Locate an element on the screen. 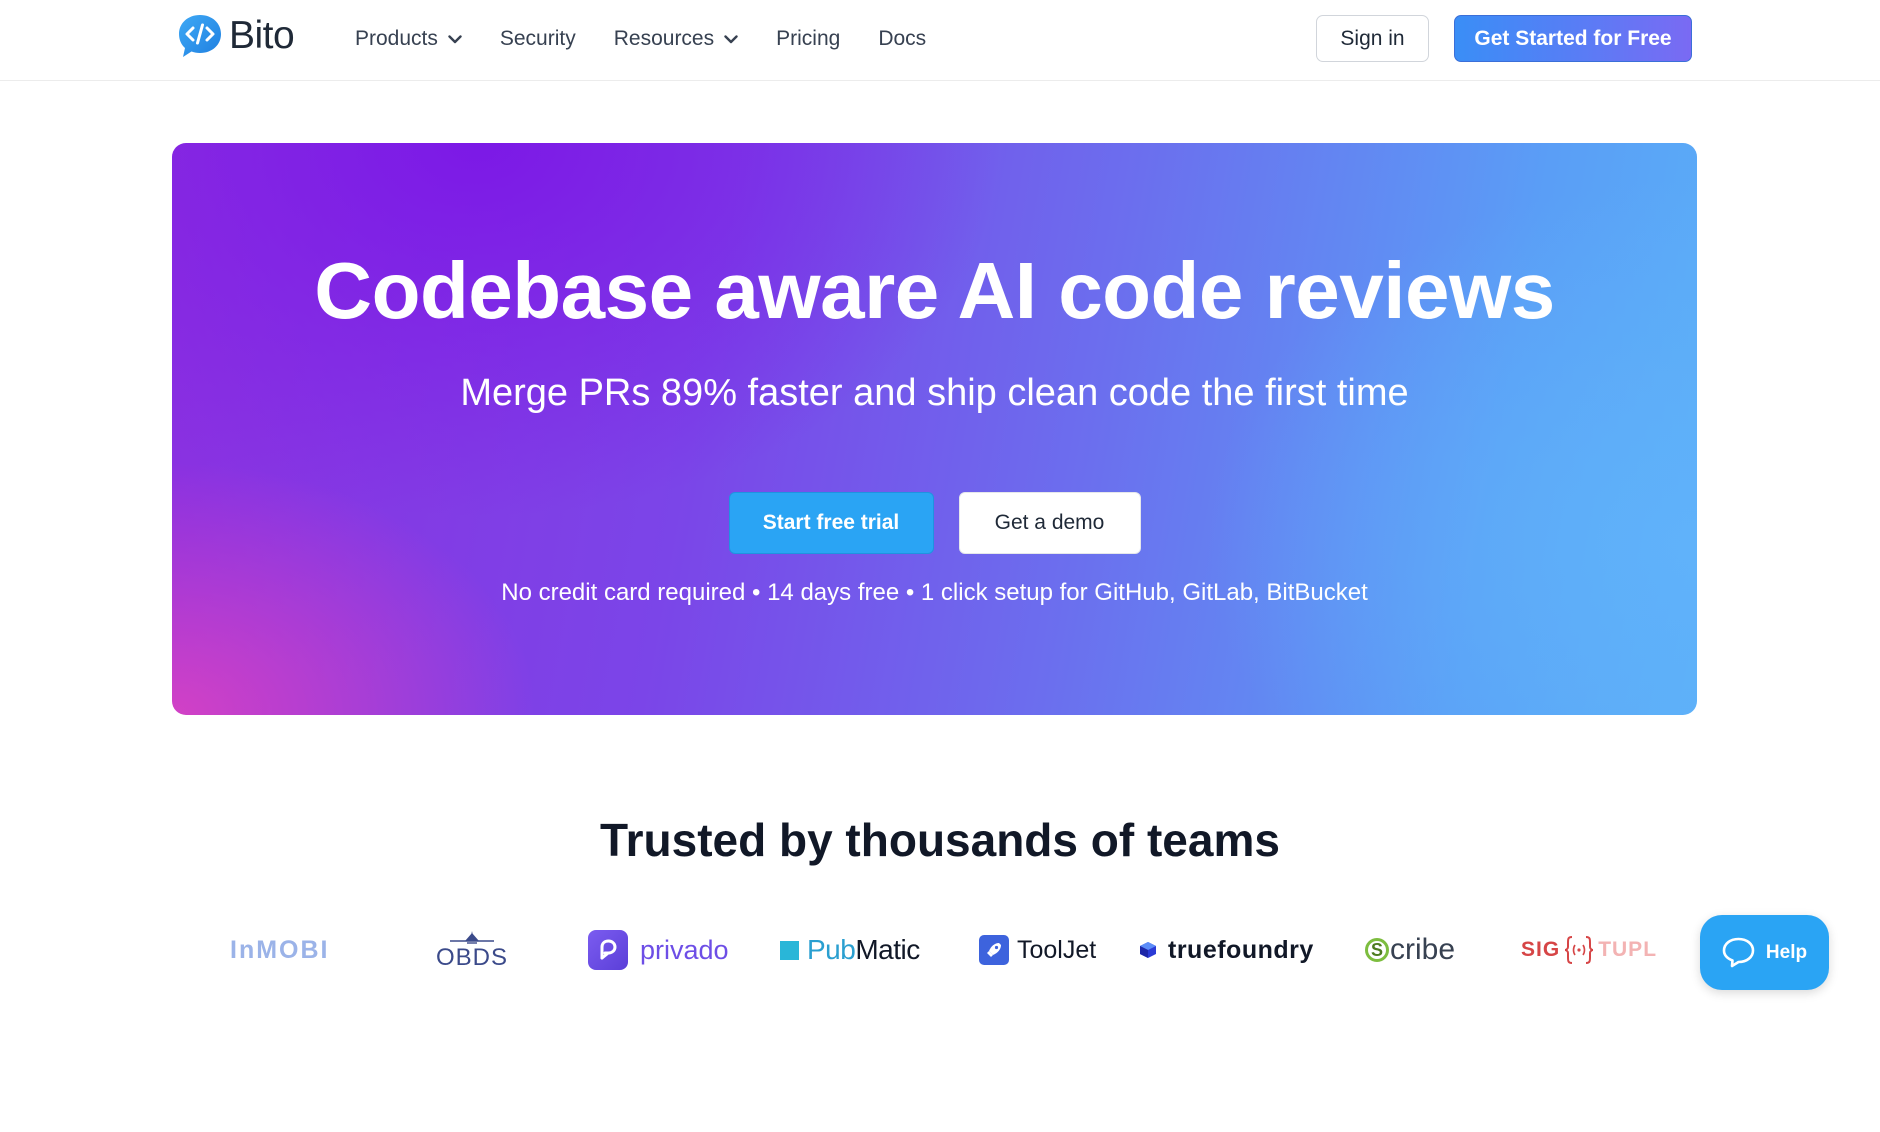  braces-icon is located at coordinates (1579, 950).